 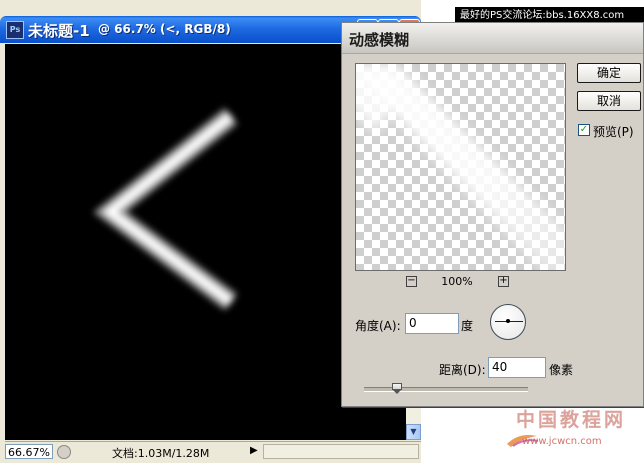 What do you see at coordinates (213, 451) in the screenshot?
I see `document-statusbar: 66.67% 文档:1.03M/1.28M ▶` at bounding box center [213, 451].